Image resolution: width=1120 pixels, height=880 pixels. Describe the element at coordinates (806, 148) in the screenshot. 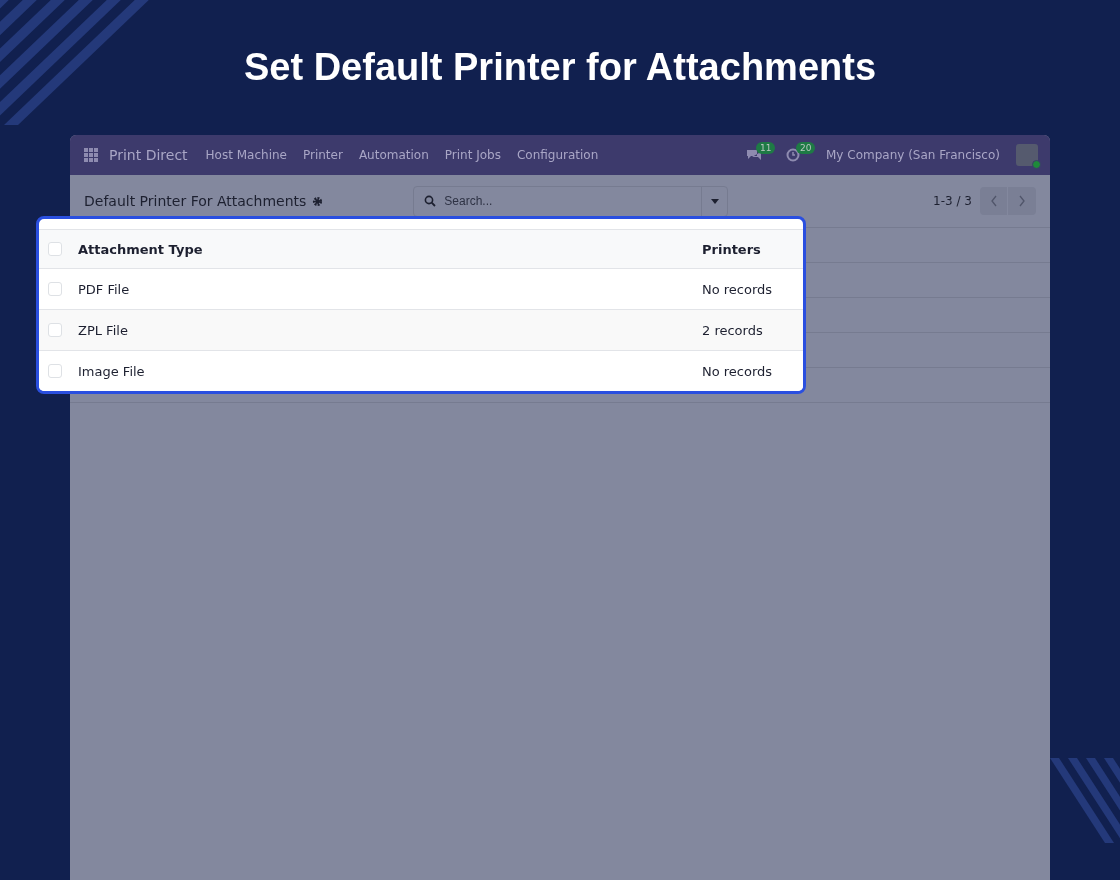

I see `activity-count-badge: 20` at that location.